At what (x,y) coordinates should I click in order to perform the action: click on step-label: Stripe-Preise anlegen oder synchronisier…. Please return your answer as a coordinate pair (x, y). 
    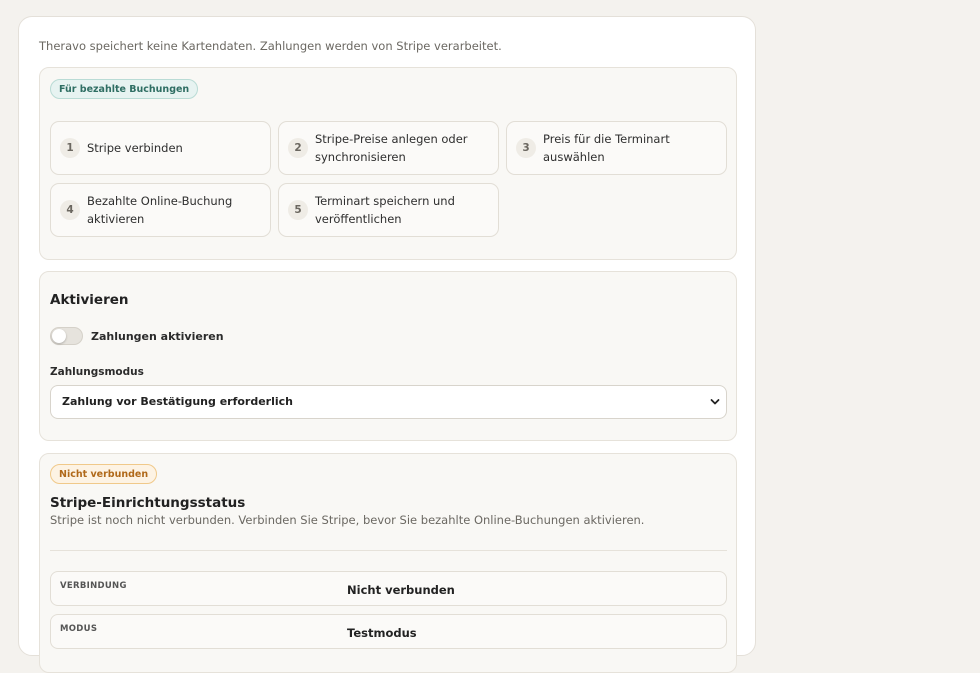
    Looking at the image, I should click on (391, 148).